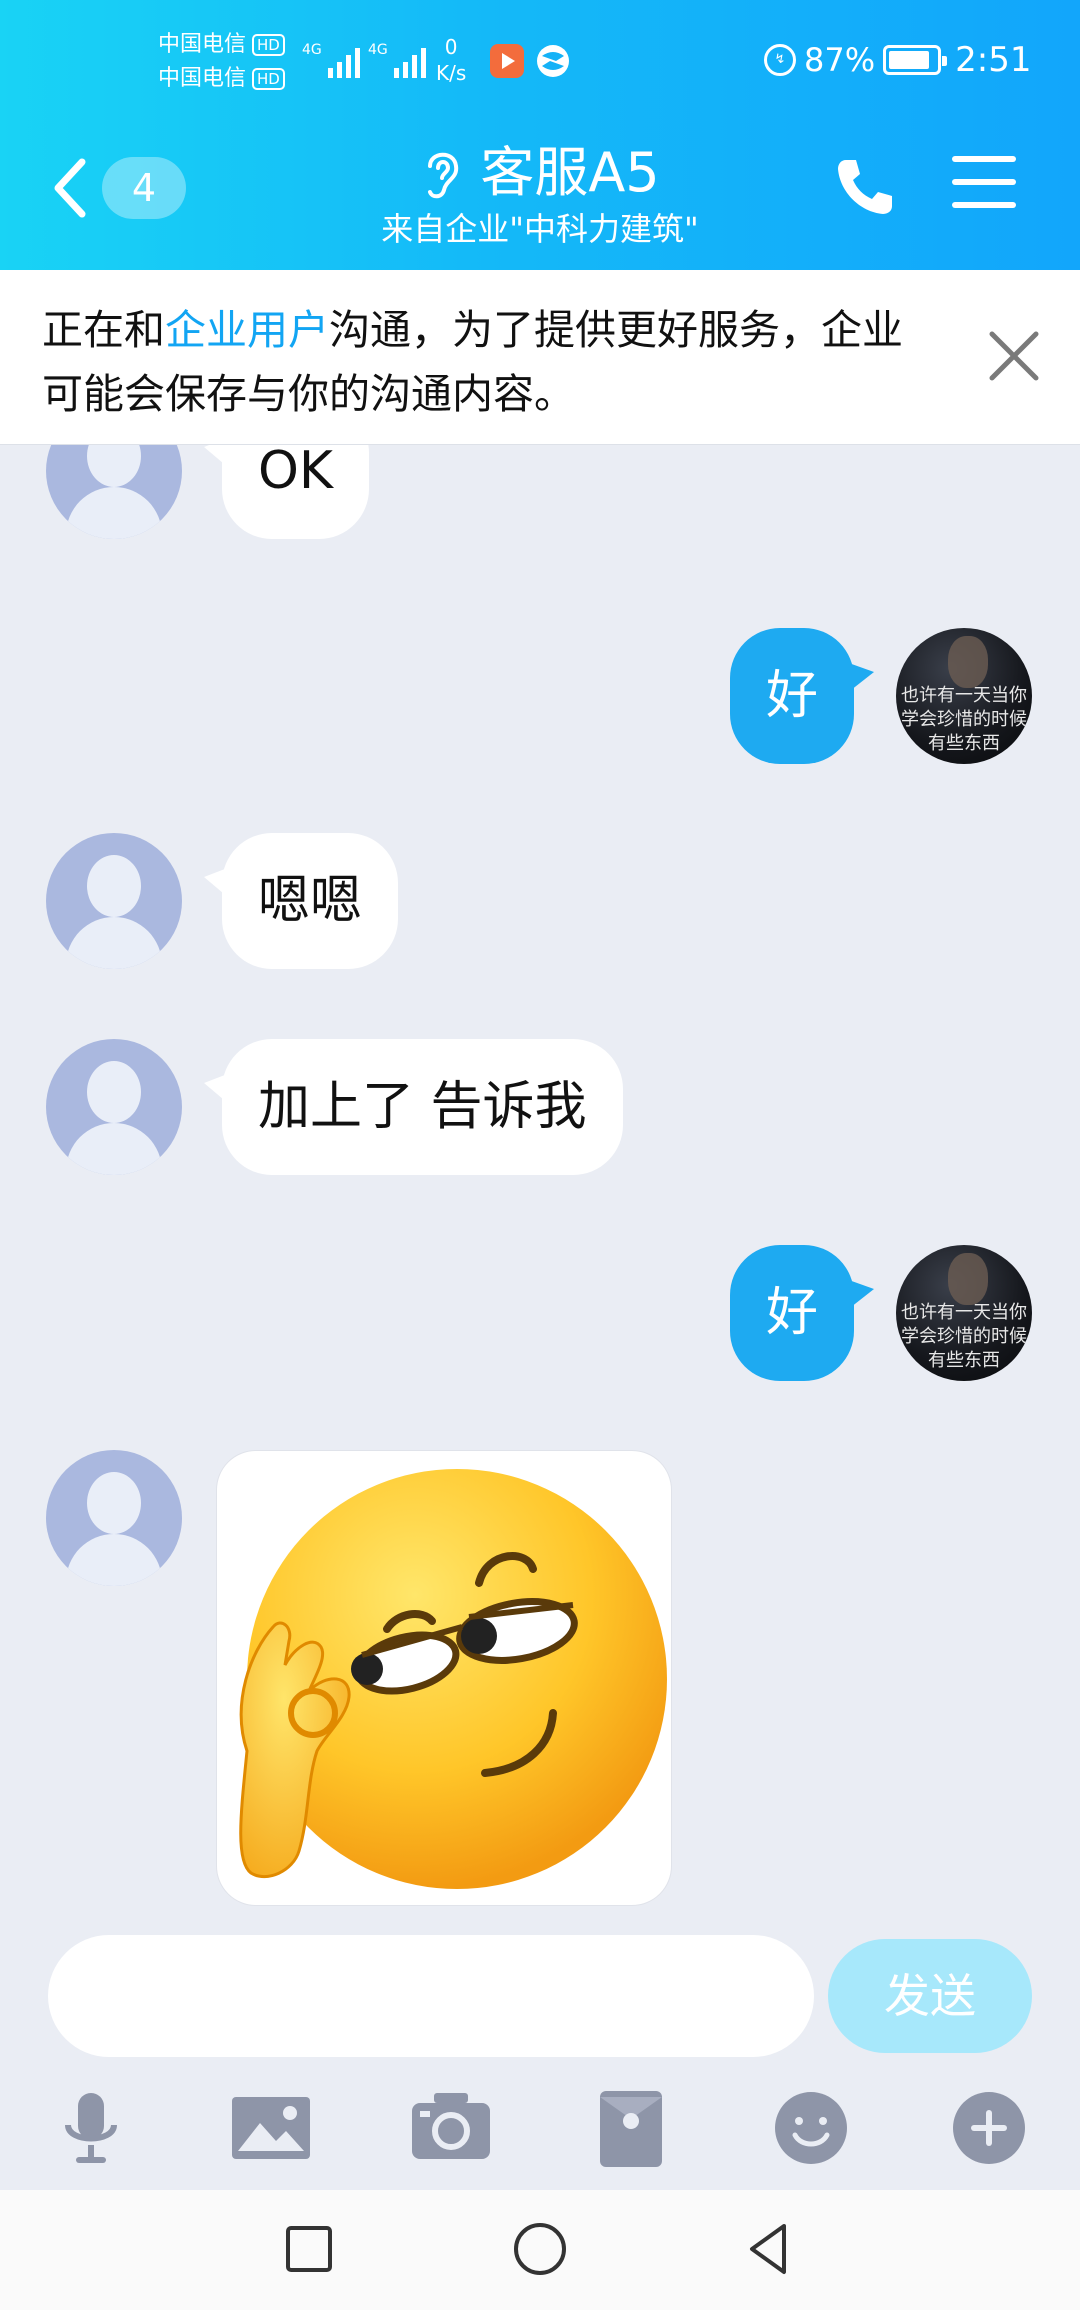 The image size is (1080, 2310). Describe the element at coordinates (930, 1996) in the screenshot. I see `send-button: 发送` at that location.